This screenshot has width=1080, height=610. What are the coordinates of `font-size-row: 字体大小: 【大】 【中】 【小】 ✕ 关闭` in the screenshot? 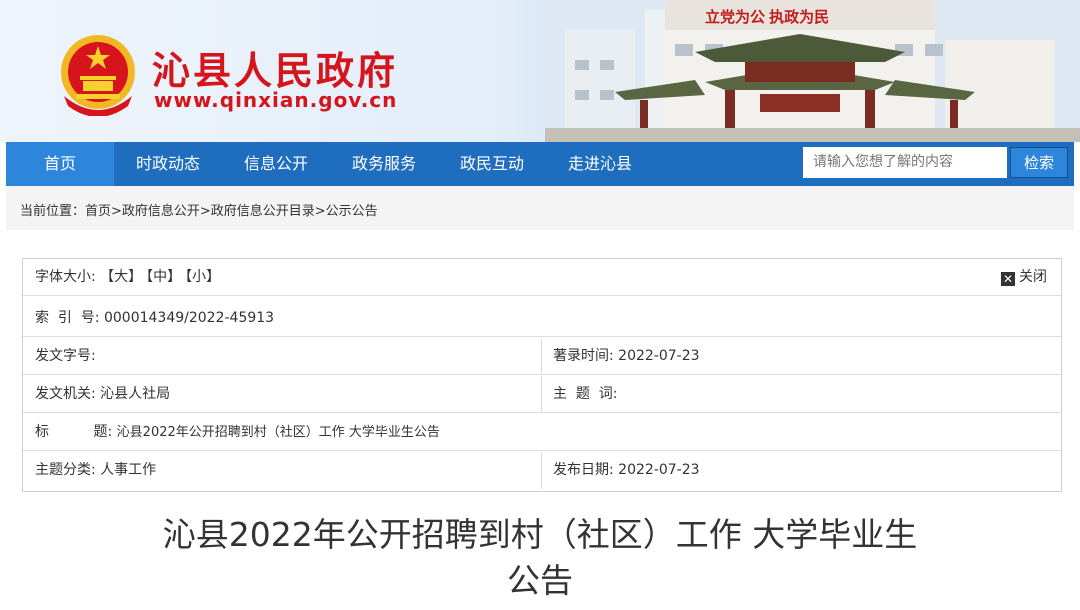 It's located at (542, 277).